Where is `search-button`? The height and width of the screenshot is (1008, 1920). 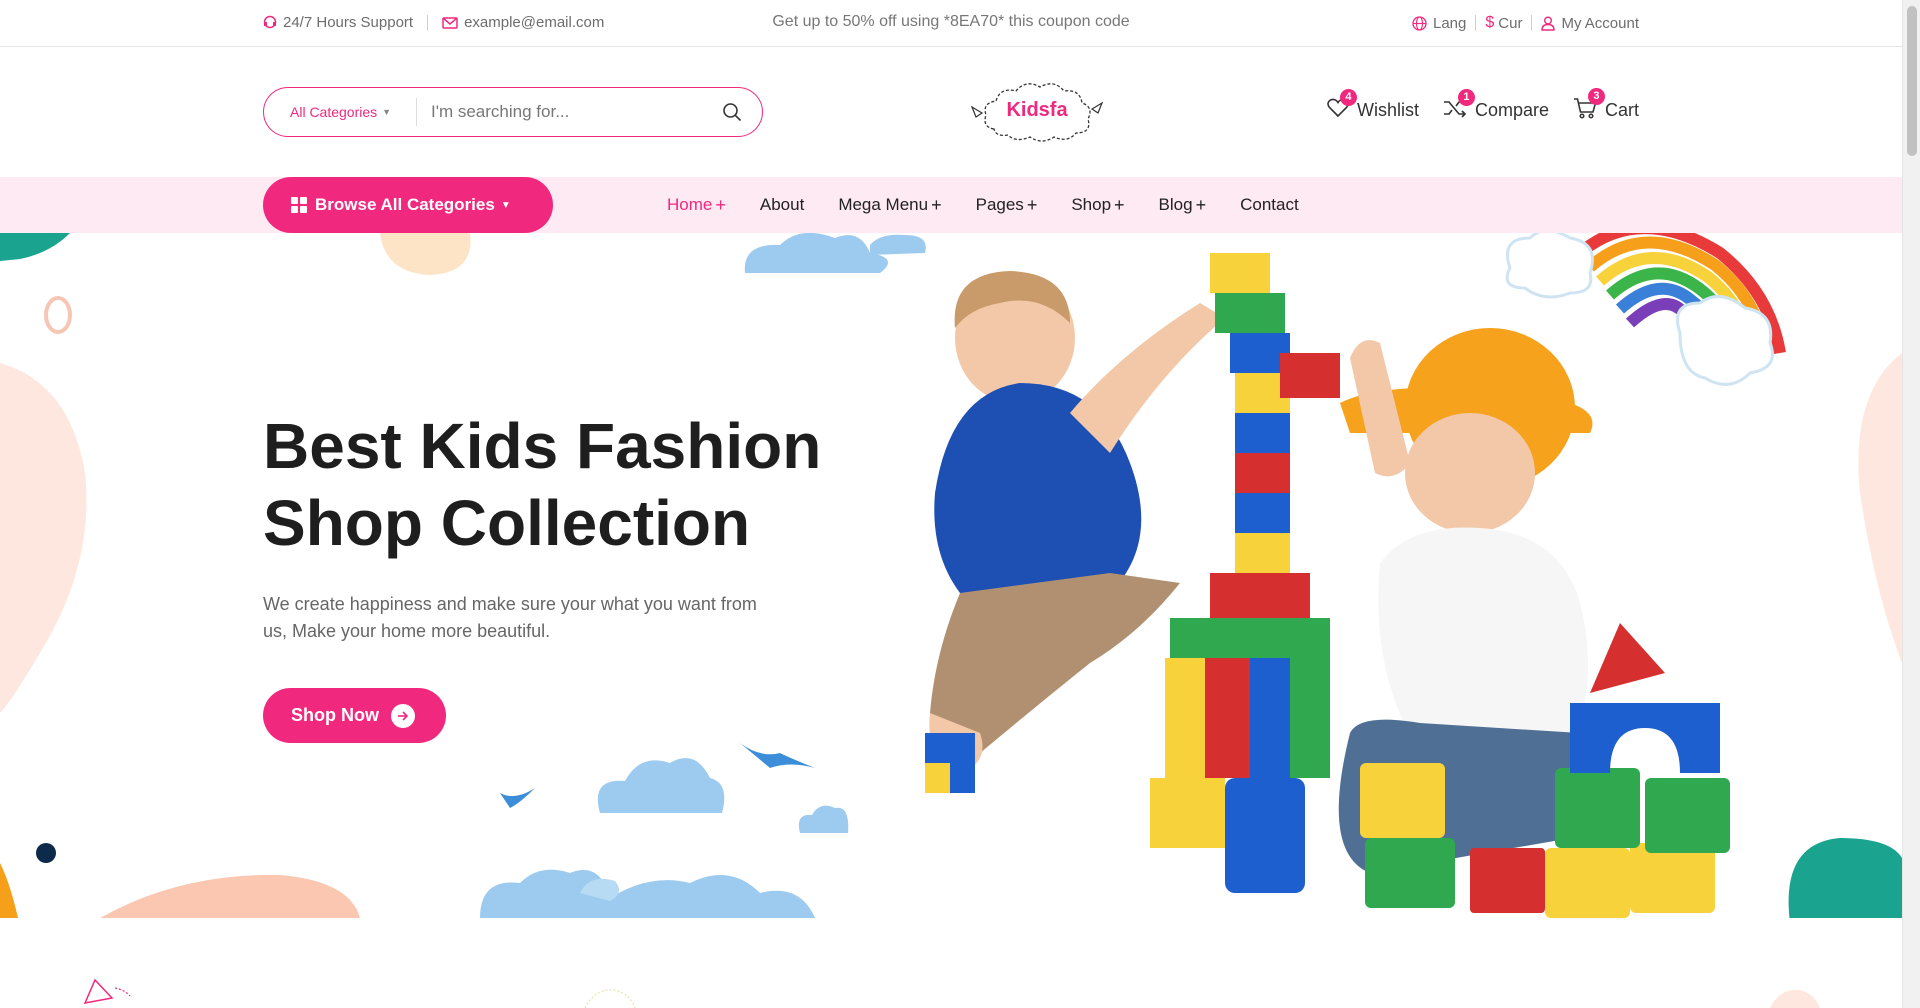
search-button is located at coordinates (732, 112).